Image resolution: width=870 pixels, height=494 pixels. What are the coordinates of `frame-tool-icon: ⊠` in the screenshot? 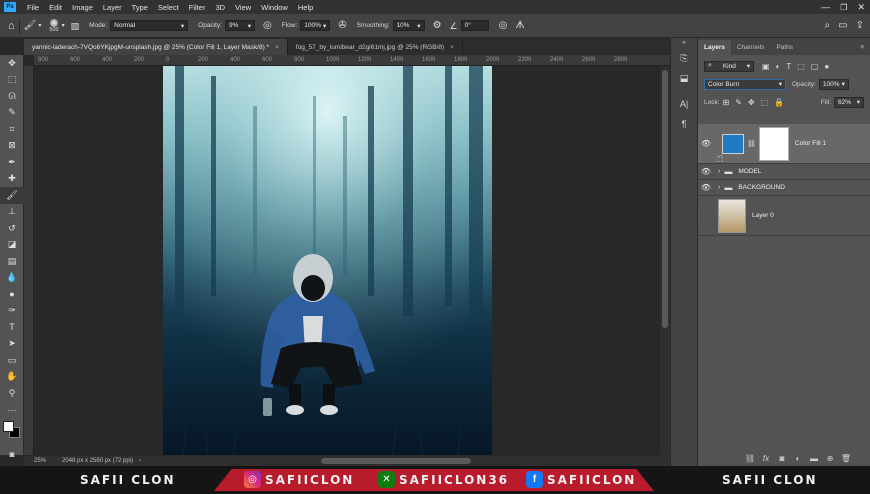 It's located at (12, 146).